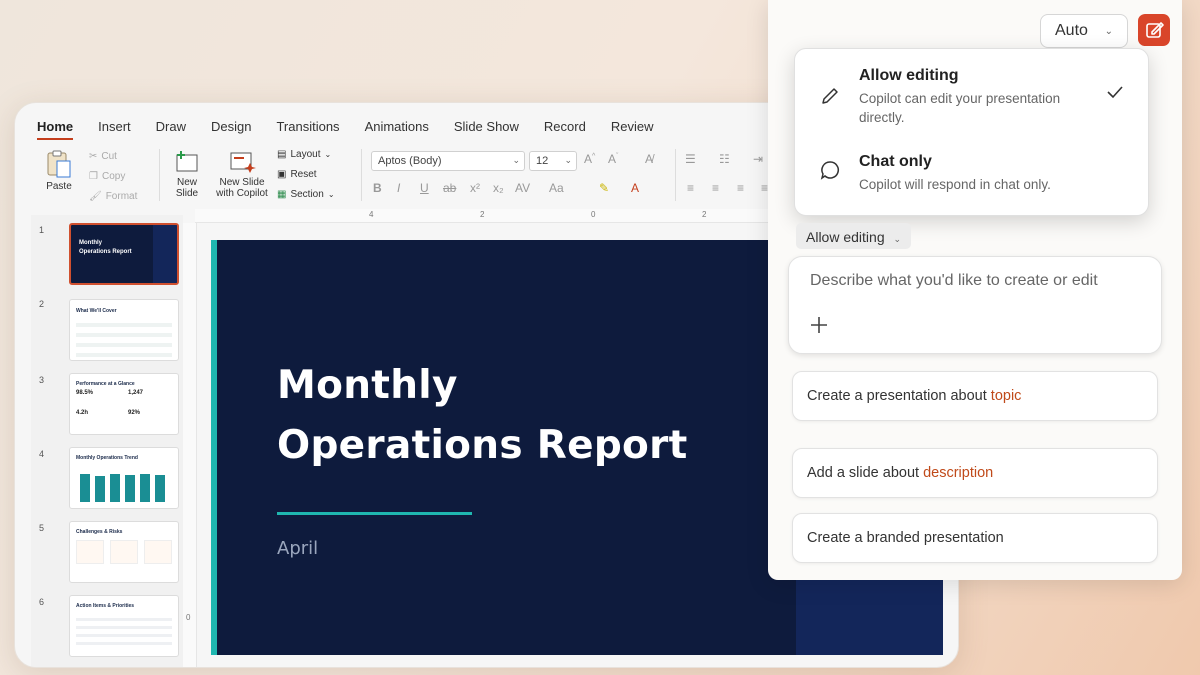 This screenshot has width=1200, height=675. I want to click on slide-number: 2, so click(42, 304).